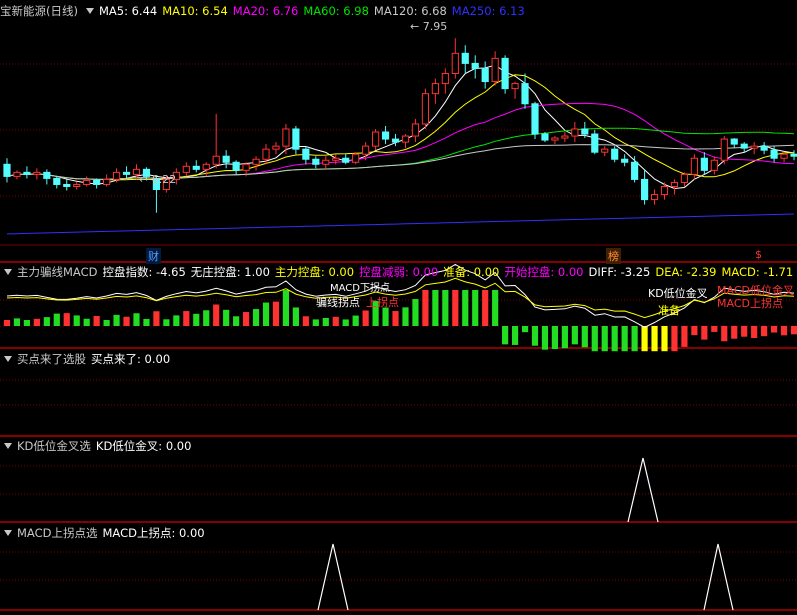  Describe the element at coordinates (158, 179) in the screenshot. I see `low-price-label: ← 6.22` at that location.